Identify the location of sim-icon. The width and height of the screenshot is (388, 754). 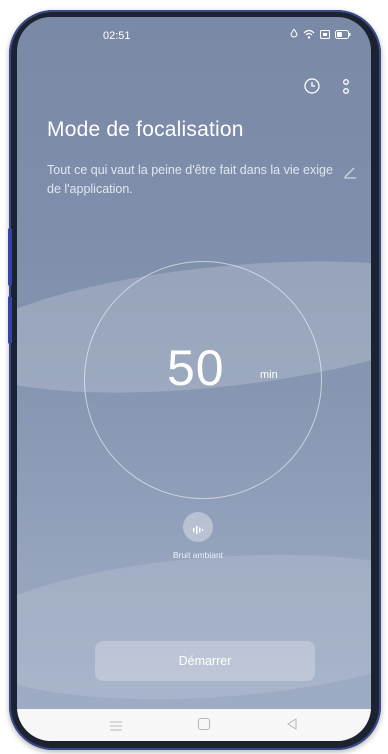
(325, 35).